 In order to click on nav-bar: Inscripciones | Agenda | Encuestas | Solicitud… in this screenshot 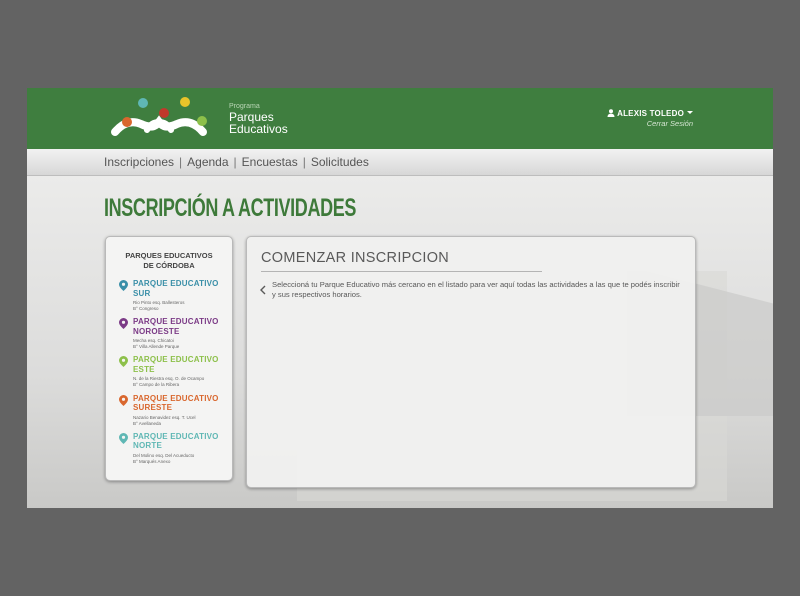, I will do `click(400, 162)`.